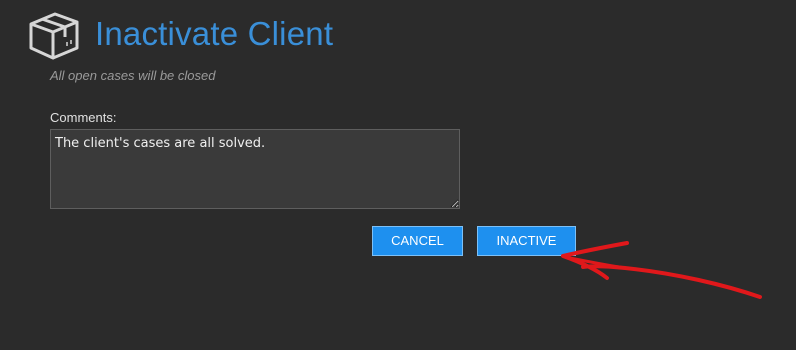 This screenshot has height=350, width=796. I want to click on dialog-subtitle: All open cases will be closed, so click(133, 75).